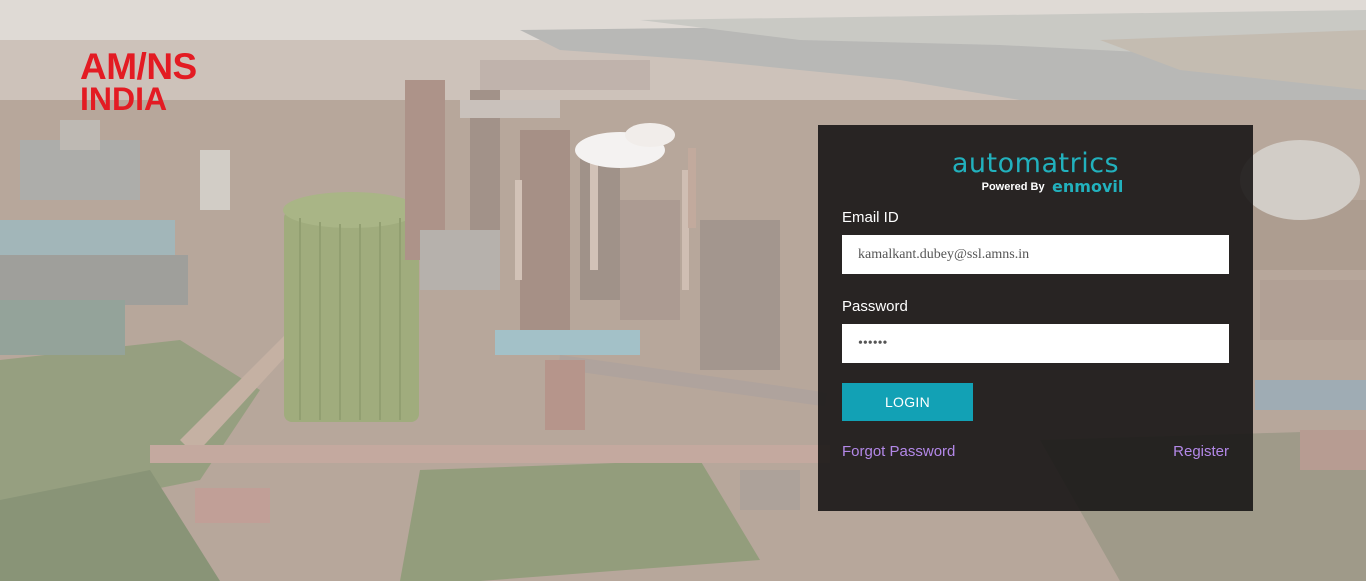  Describe the element at coordinates (1013, 187) in the screenshot. I see `powered-by-label: Powered By` at that location.